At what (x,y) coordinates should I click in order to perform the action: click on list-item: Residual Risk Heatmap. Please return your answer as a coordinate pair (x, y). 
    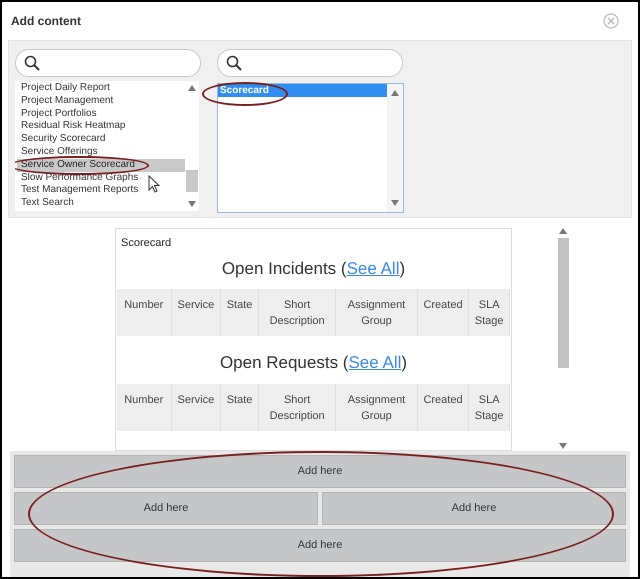
    Looking at the image, I should click on (101, 127).